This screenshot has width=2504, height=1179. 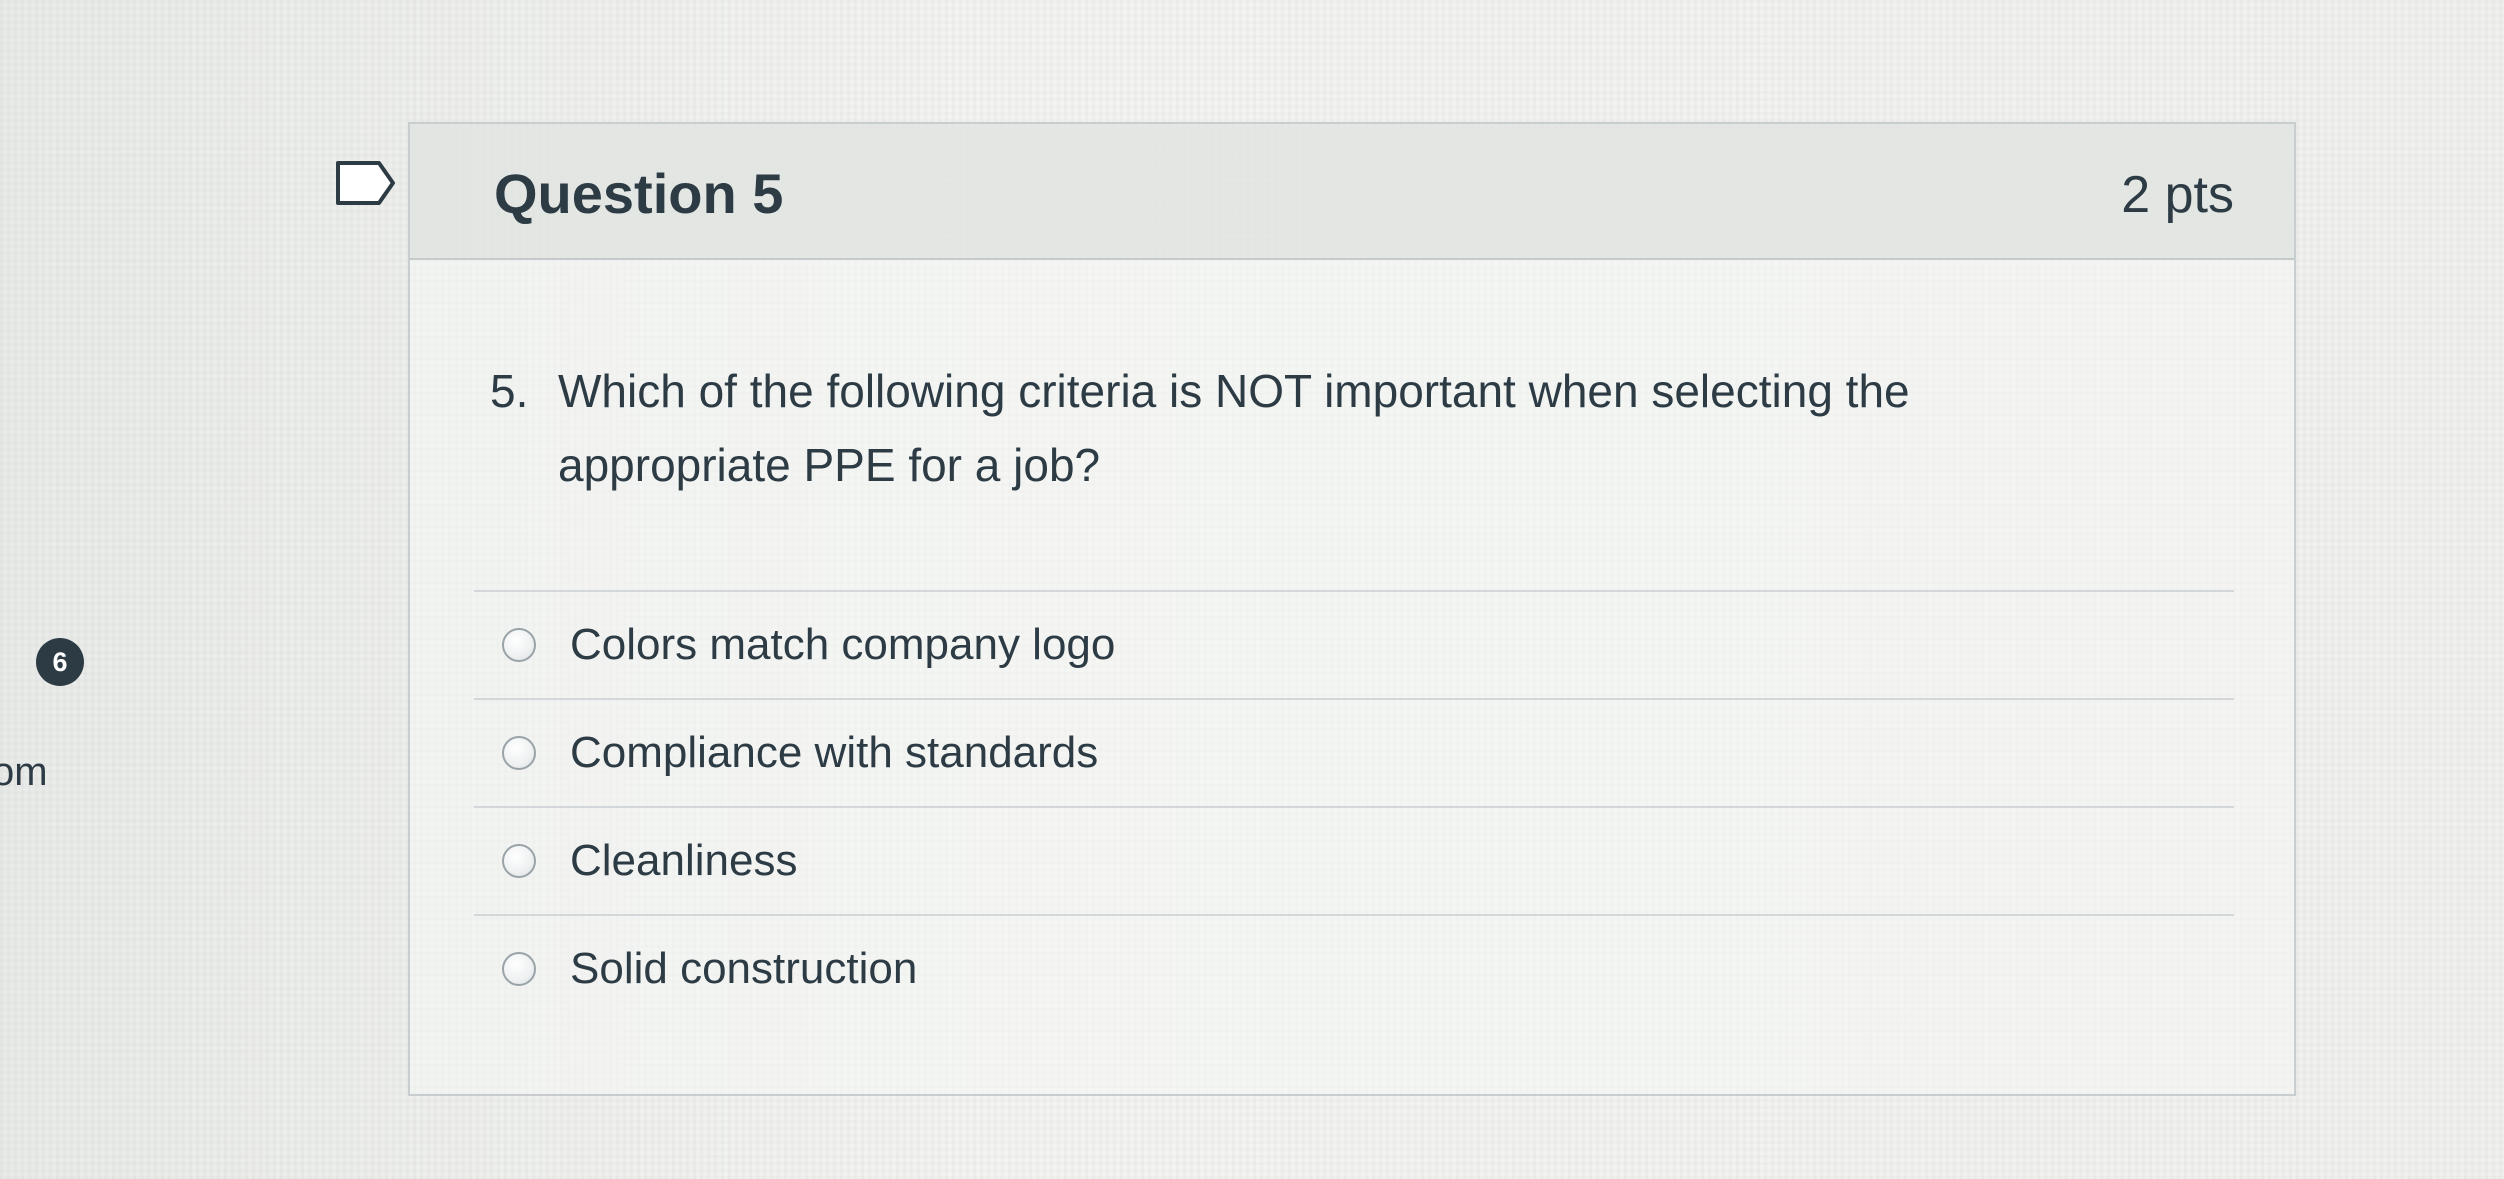 I want to click on question-number: 5., so click(x=509, y=391).